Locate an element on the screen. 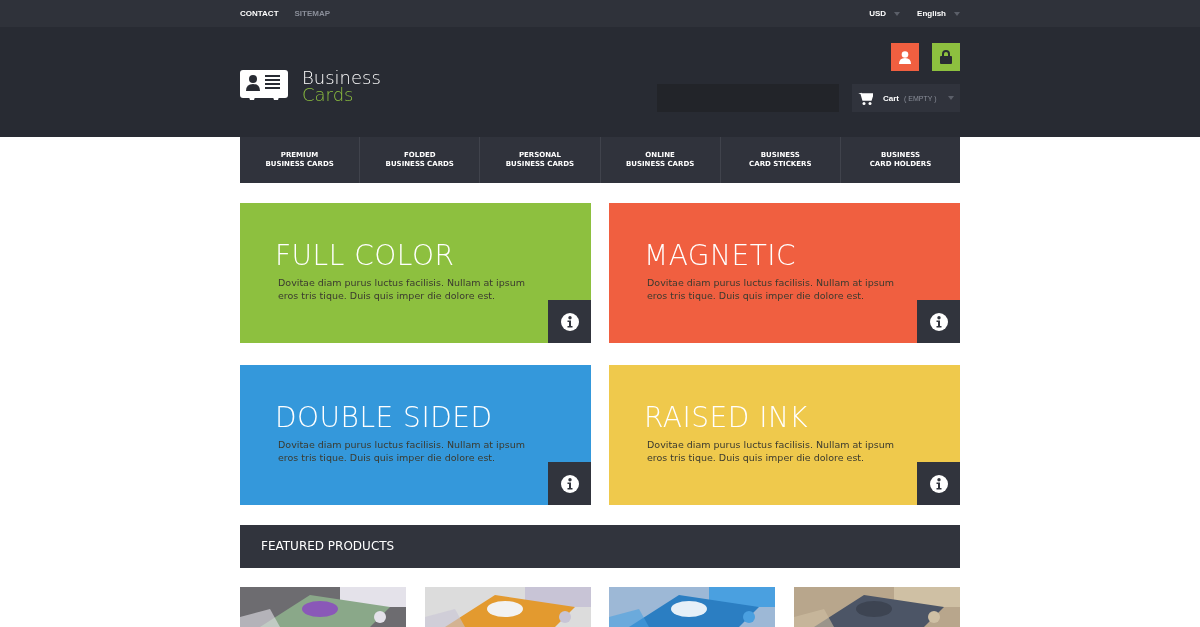  lock-icon is located at coordinates (946, 57).